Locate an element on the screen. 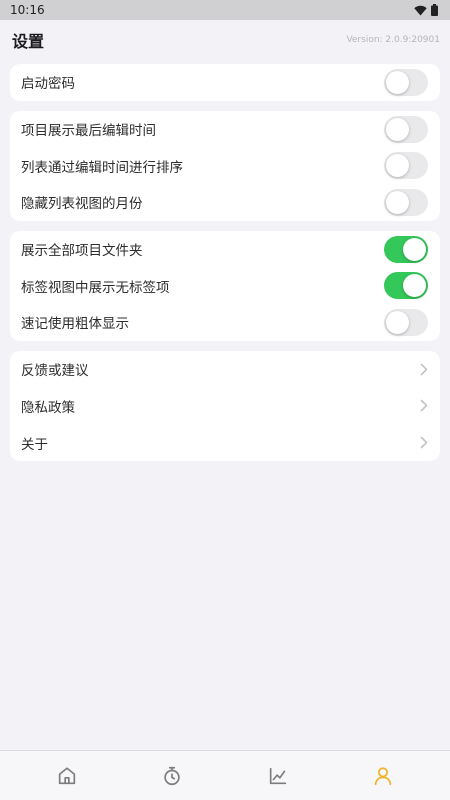 Image resolution: width=450 pixels, height=800 pixels. settings-row-label: 关于 is located at coordinates (34, 444).